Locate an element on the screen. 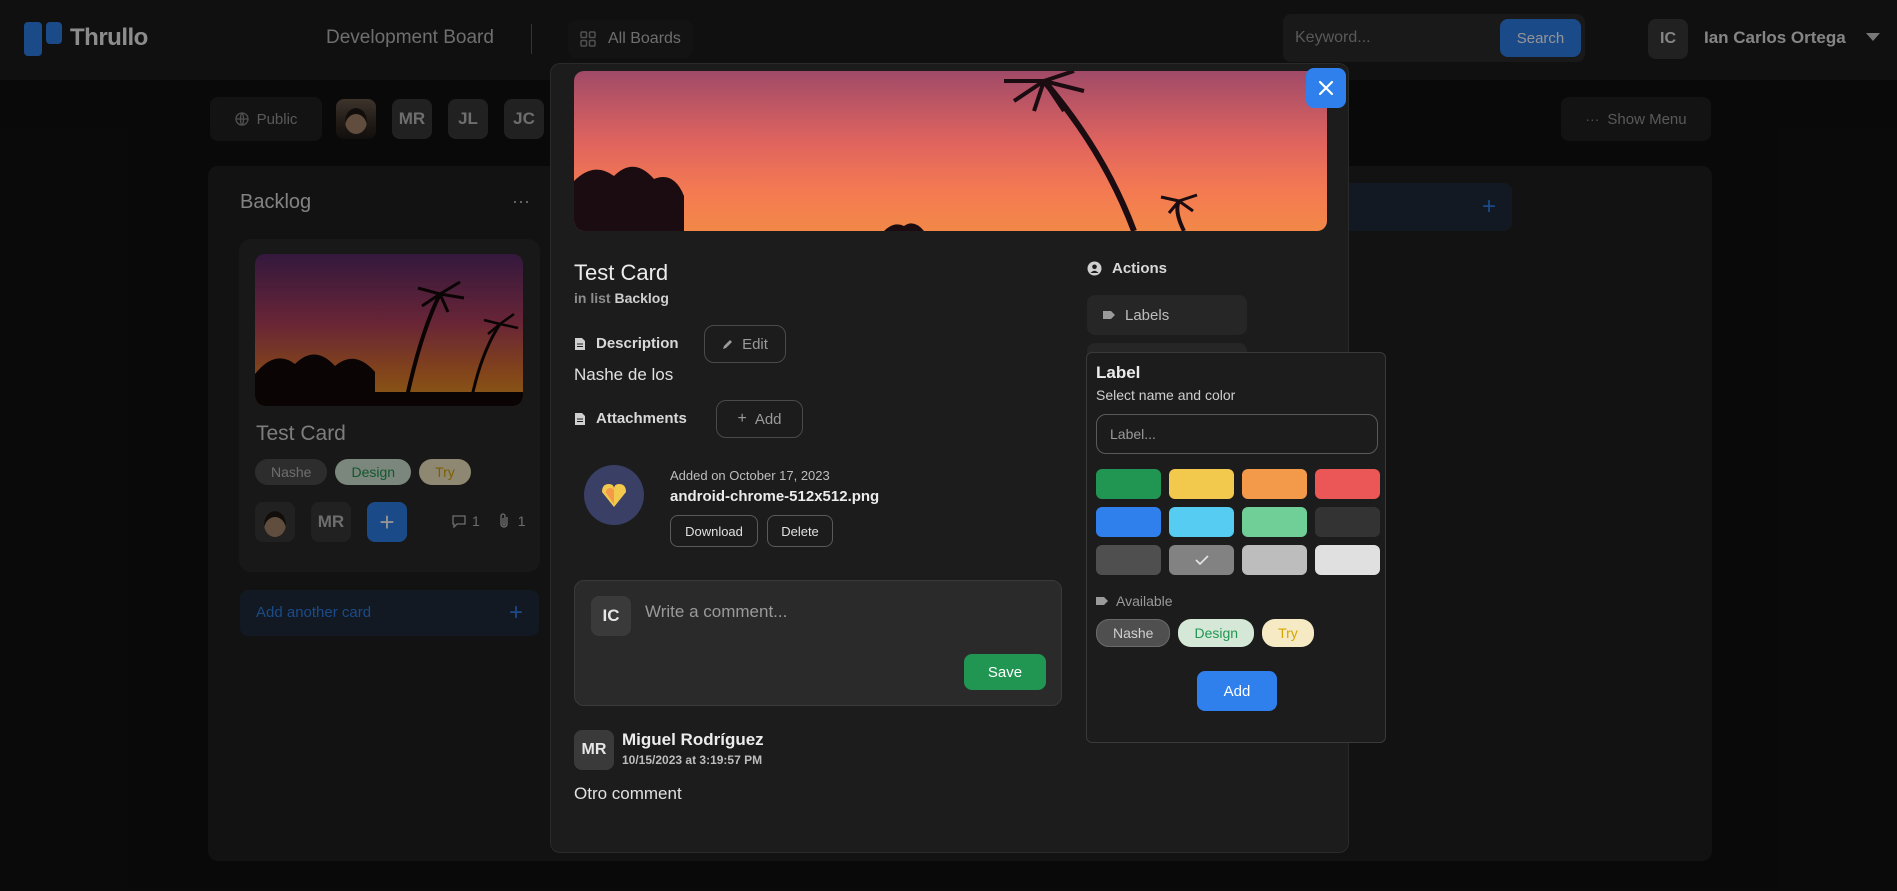 This screenshot has width=1897, height=891. save-comment-button: Save is located at coordinates (1005, 672).